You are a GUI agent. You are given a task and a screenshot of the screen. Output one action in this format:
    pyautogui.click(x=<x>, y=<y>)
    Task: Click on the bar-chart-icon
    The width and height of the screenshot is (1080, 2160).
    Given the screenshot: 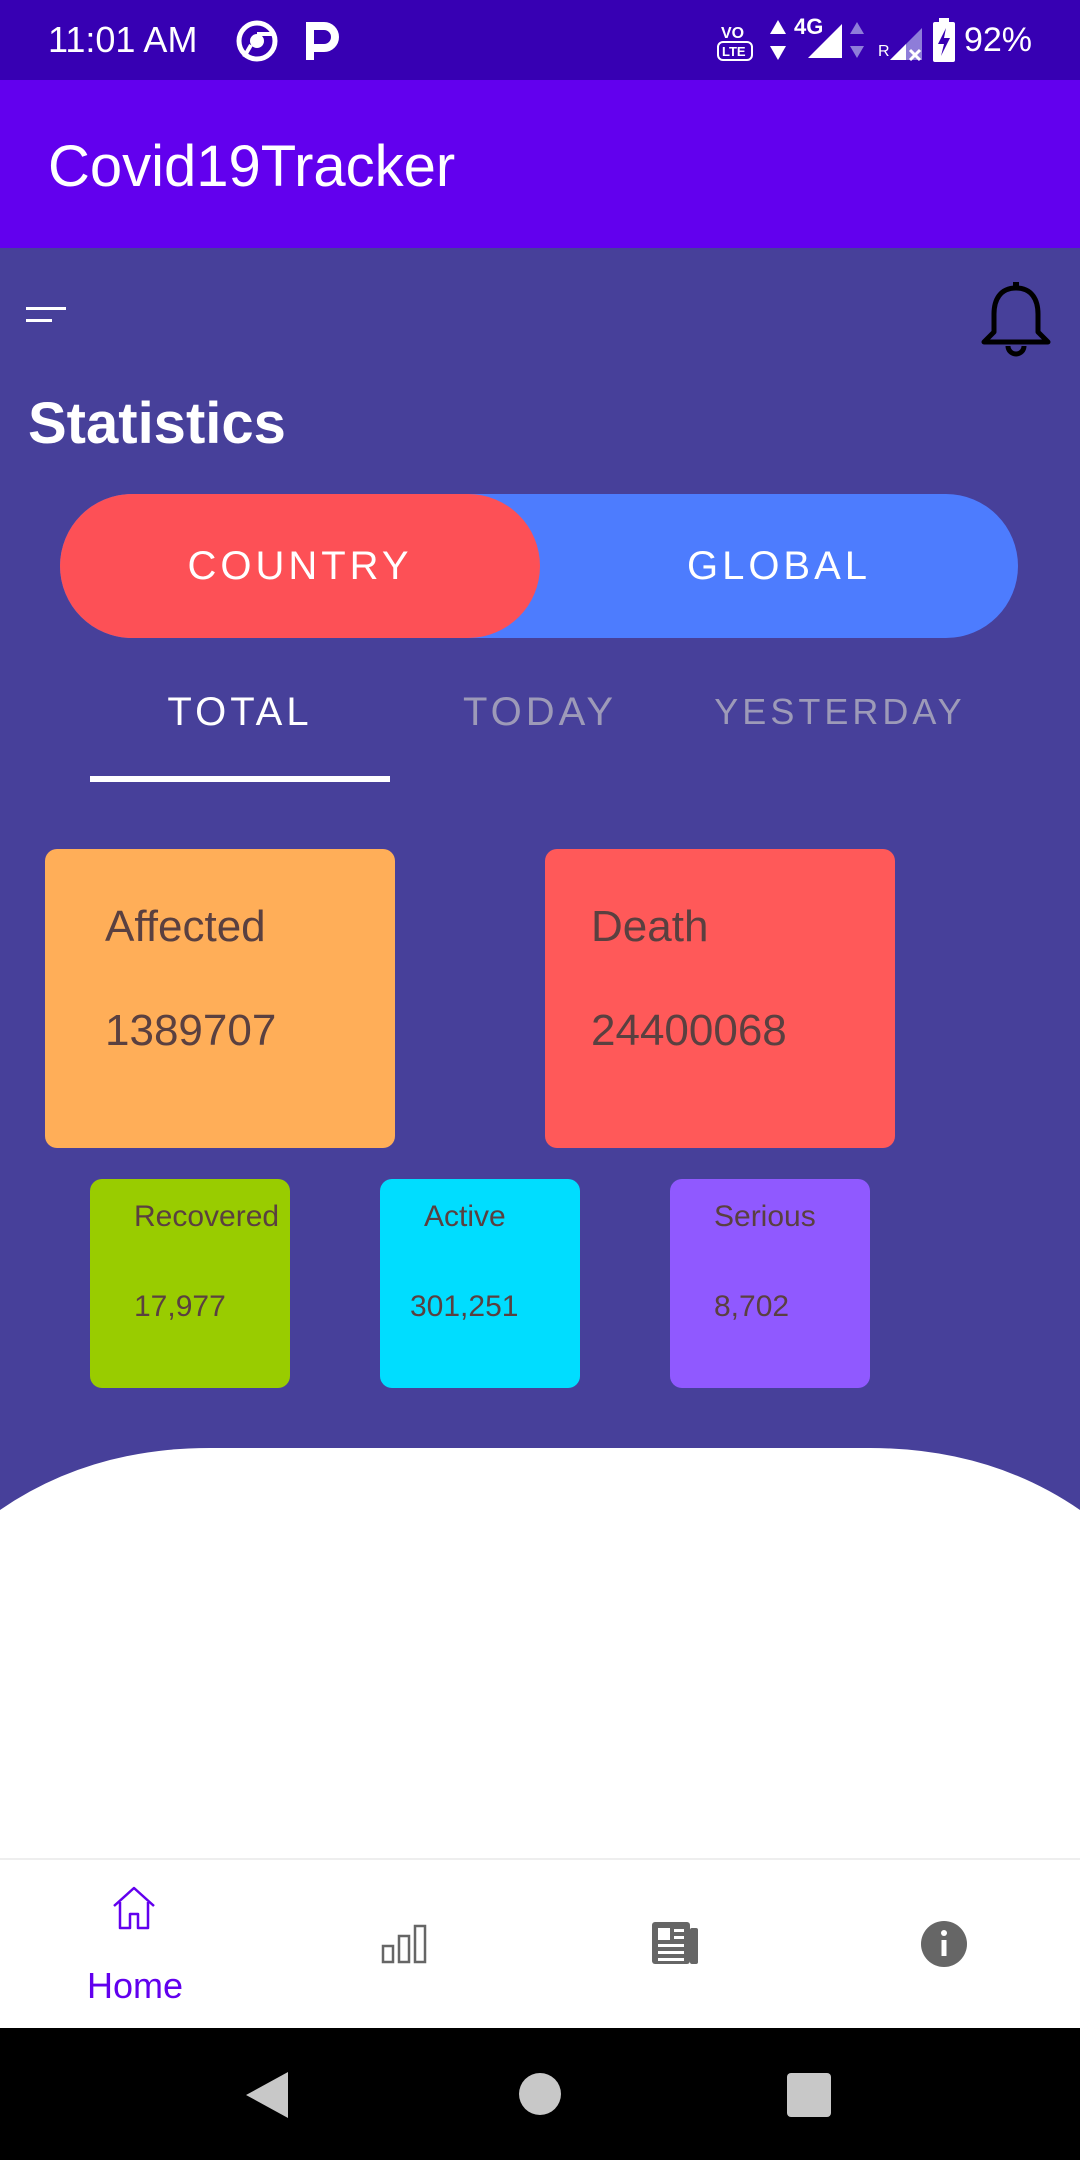 What is the action you would take?
    pyautogui.click(x=405, y=1946)
    